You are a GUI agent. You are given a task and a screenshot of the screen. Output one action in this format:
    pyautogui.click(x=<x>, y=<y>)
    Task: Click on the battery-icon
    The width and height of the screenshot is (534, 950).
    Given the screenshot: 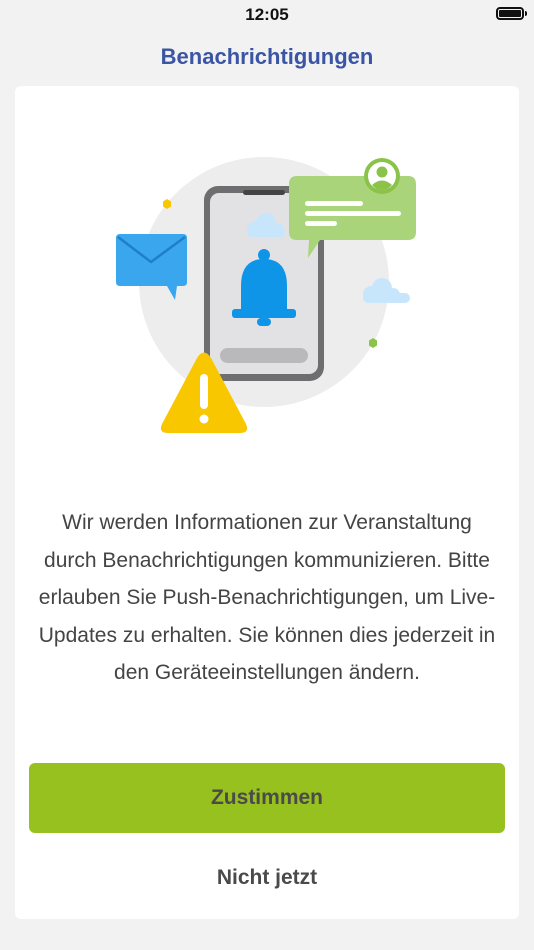 What is the action you would take?
    pyautogui.click(x=511, y=13)
    